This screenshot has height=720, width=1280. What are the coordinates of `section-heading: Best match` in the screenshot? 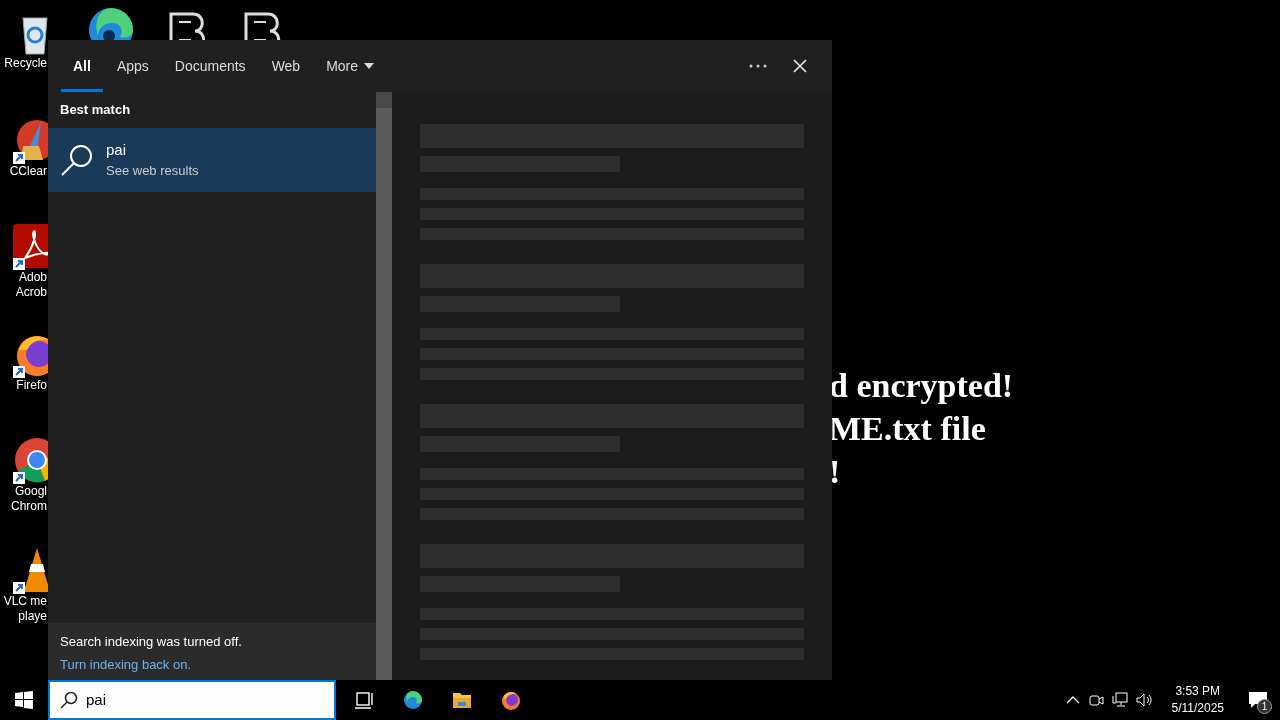 It's located at (95, 110).